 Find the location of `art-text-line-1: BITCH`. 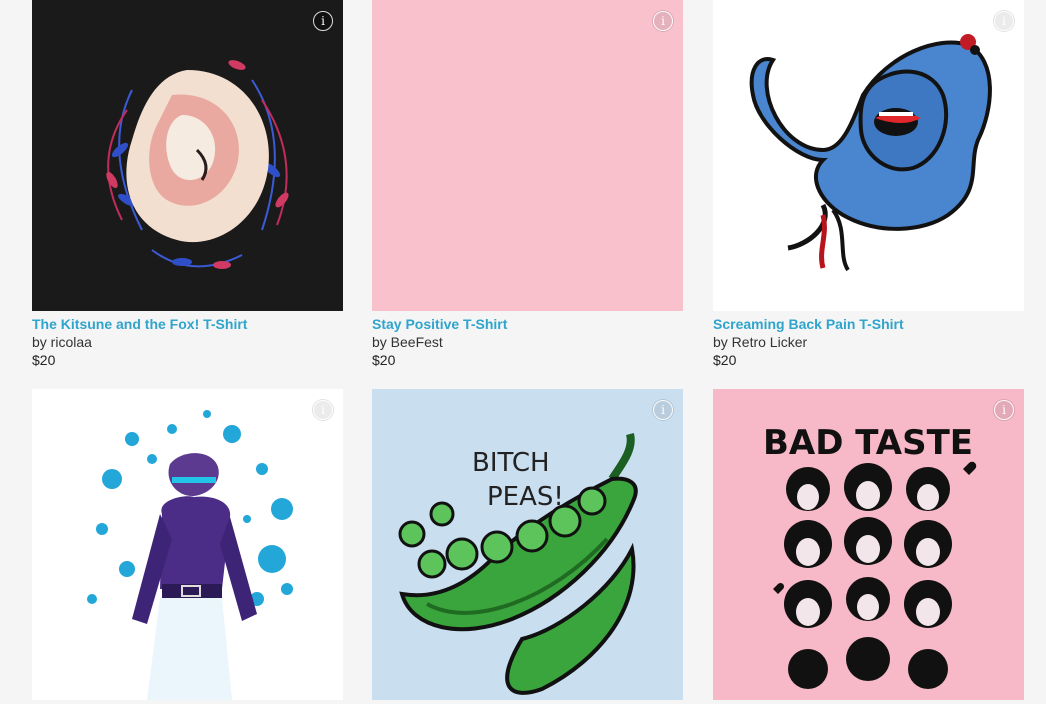

art-text-line-1: BITCH is located at coordinates (511, 463).